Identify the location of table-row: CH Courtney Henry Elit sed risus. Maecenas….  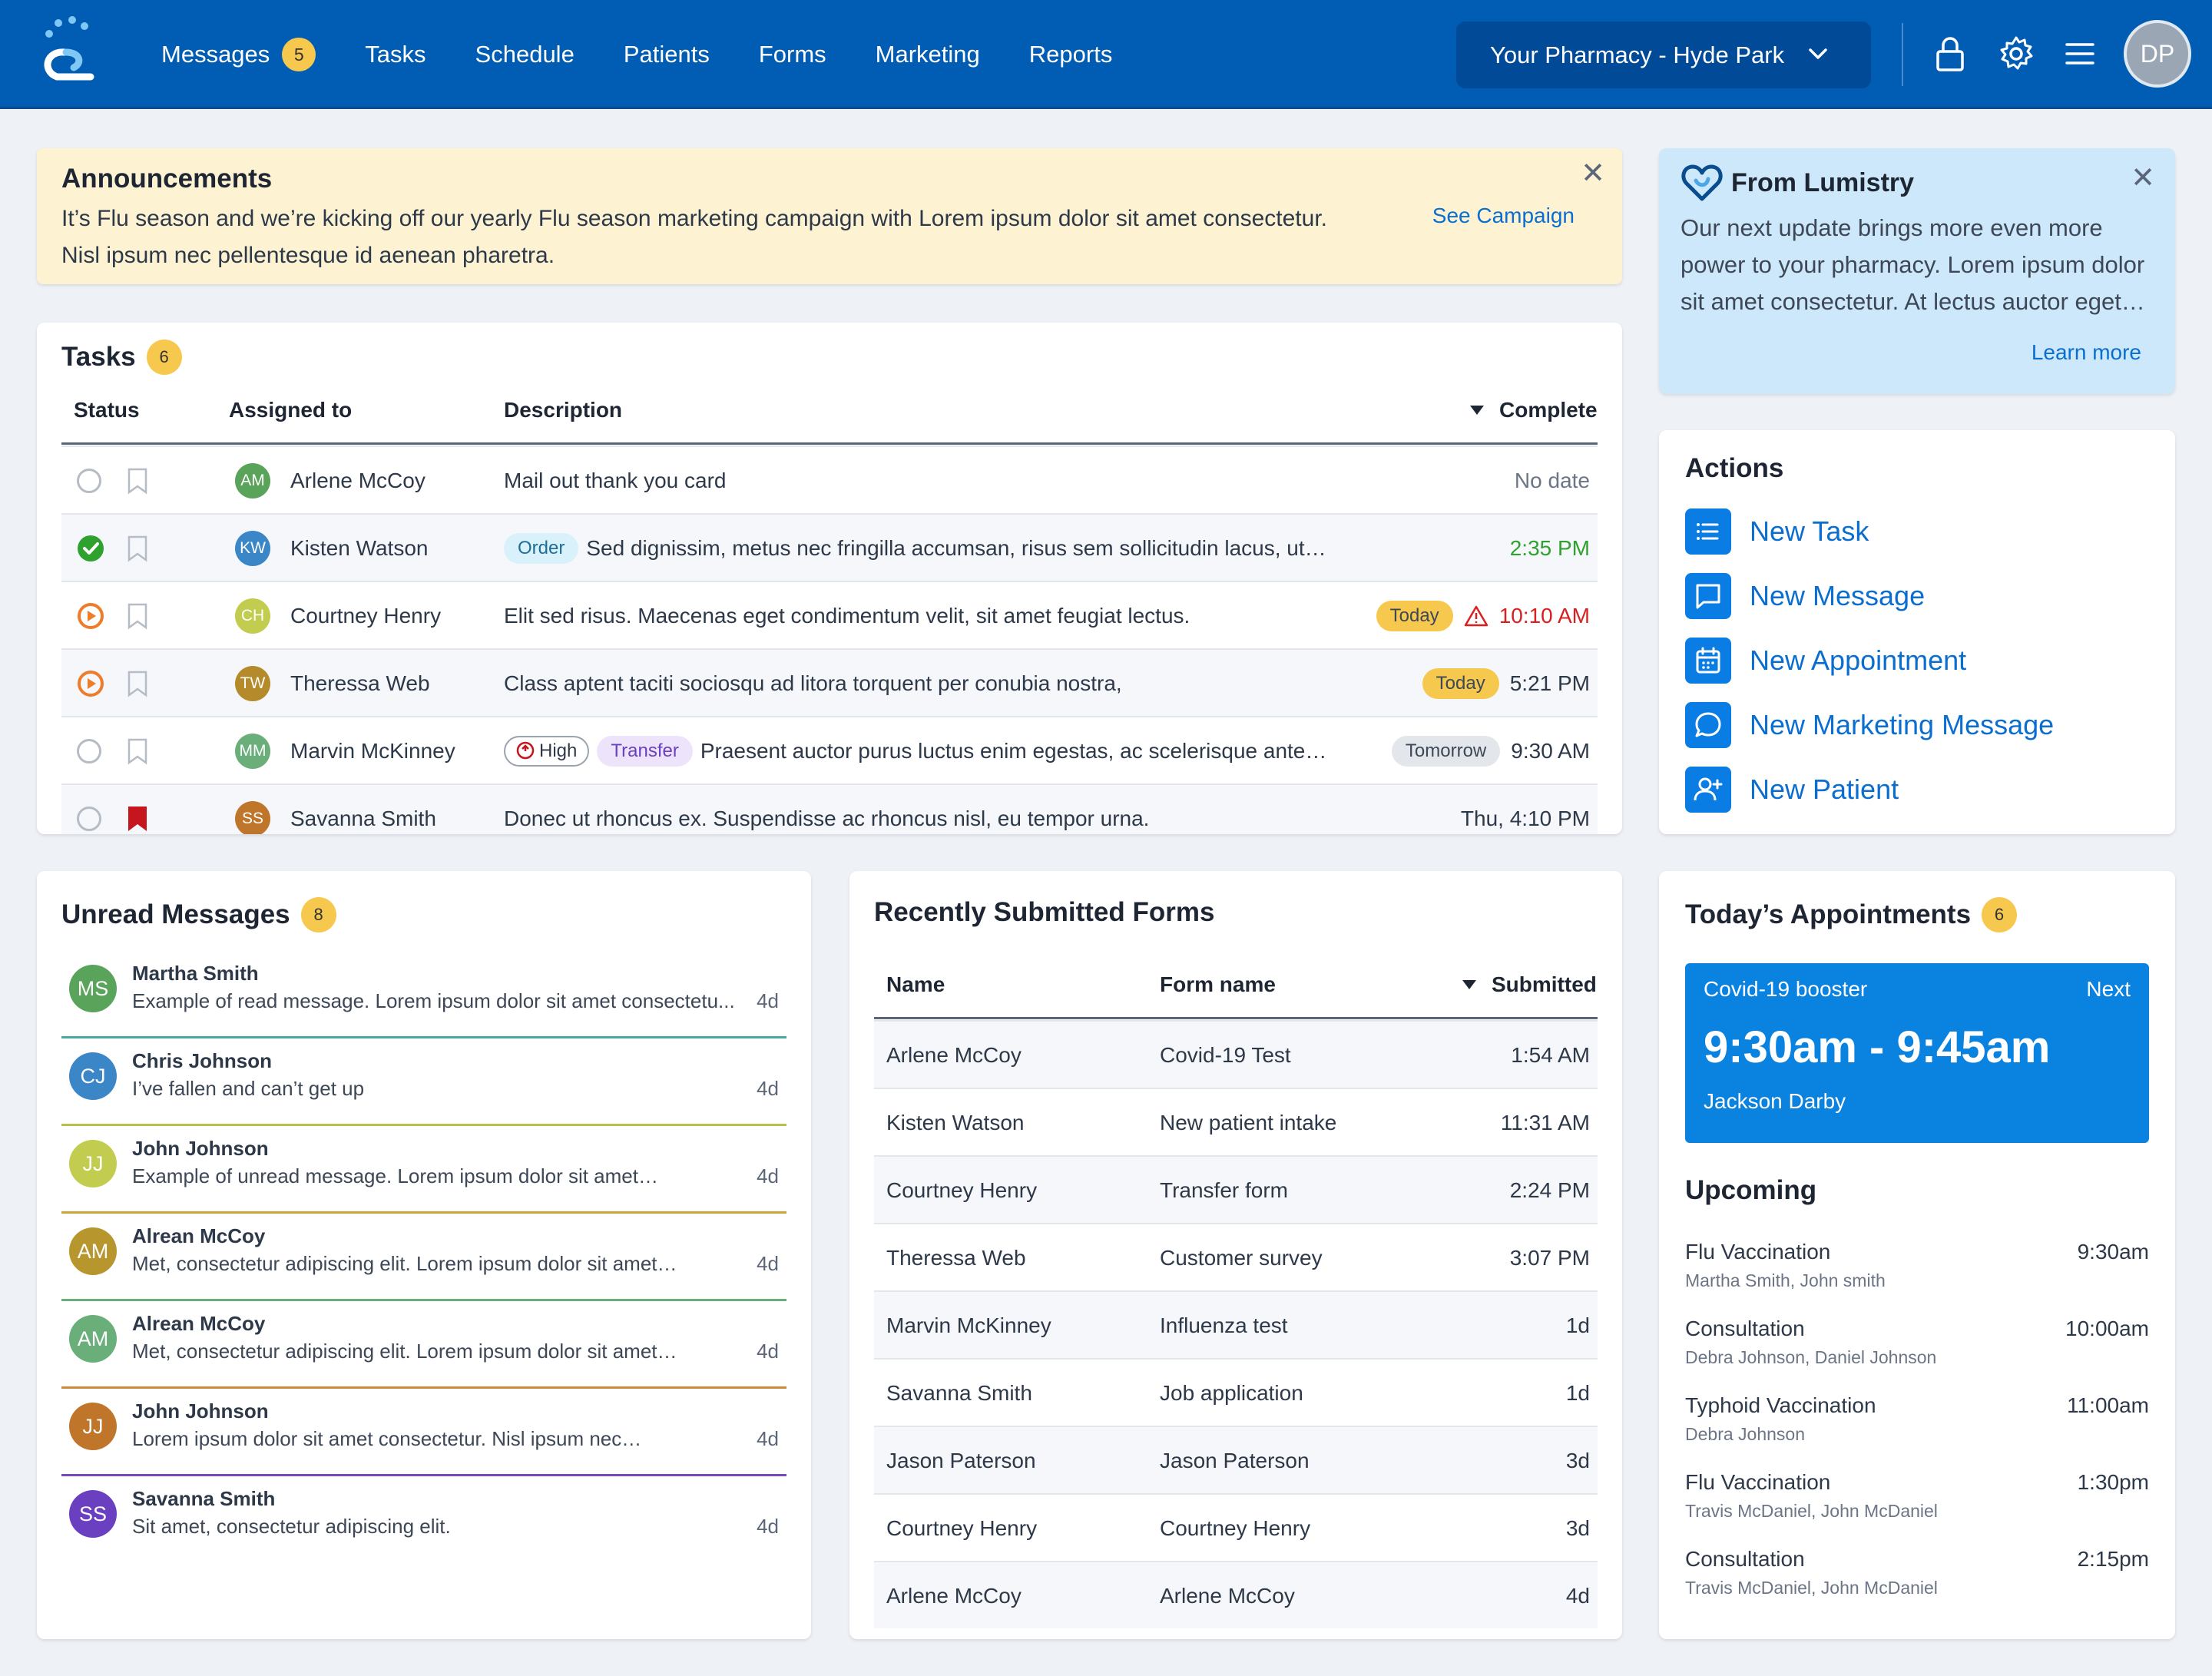
(829, 614).